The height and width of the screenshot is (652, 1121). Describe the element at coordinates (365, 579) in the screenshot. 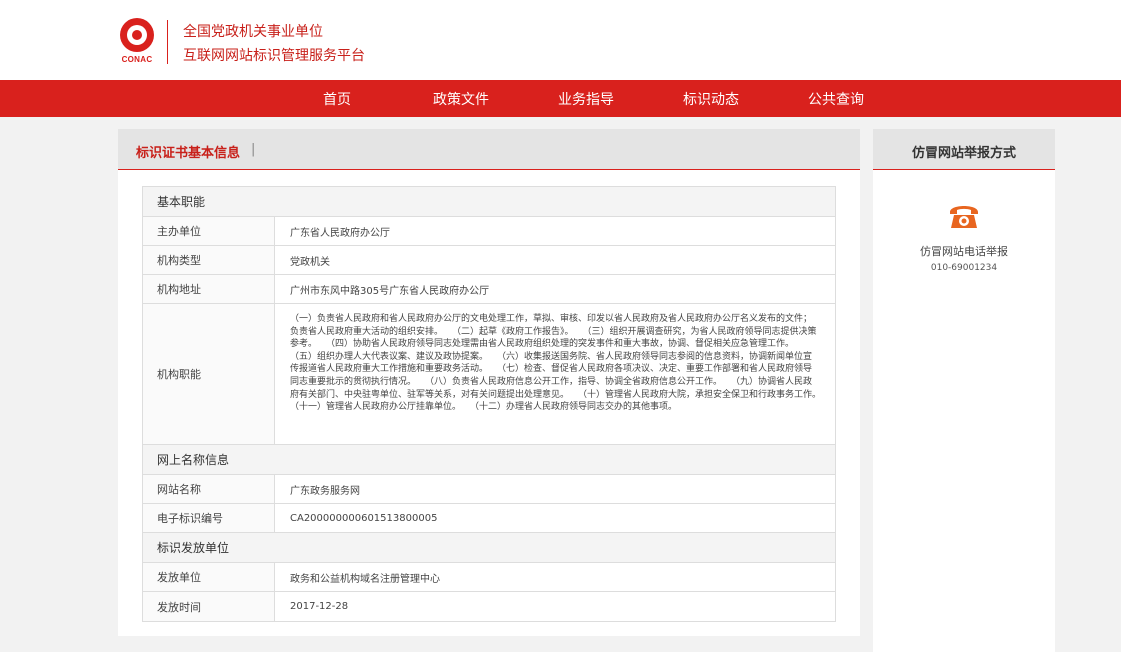

I see `issuer-value: 政务和公益机构域名注册管理中心` at that location.